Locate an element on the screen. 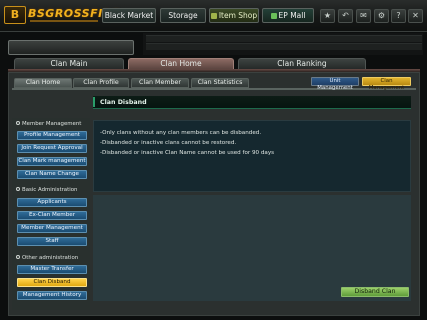 Image resolution: width=427 pixels, height=320 pixels. black-market-button: Black Market is located at coordinates (129, 15).